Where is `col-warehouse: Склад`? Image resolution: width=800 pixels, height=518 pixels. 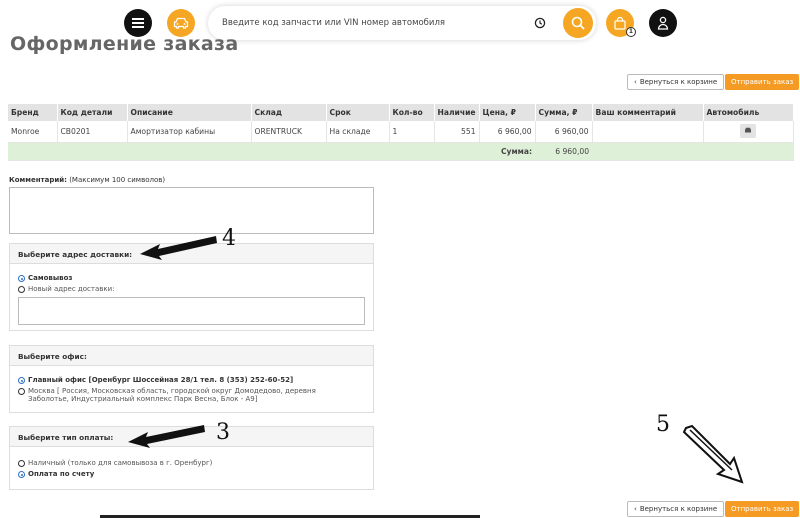 col-warehouse: Склад is located at coordinates (289, 112).